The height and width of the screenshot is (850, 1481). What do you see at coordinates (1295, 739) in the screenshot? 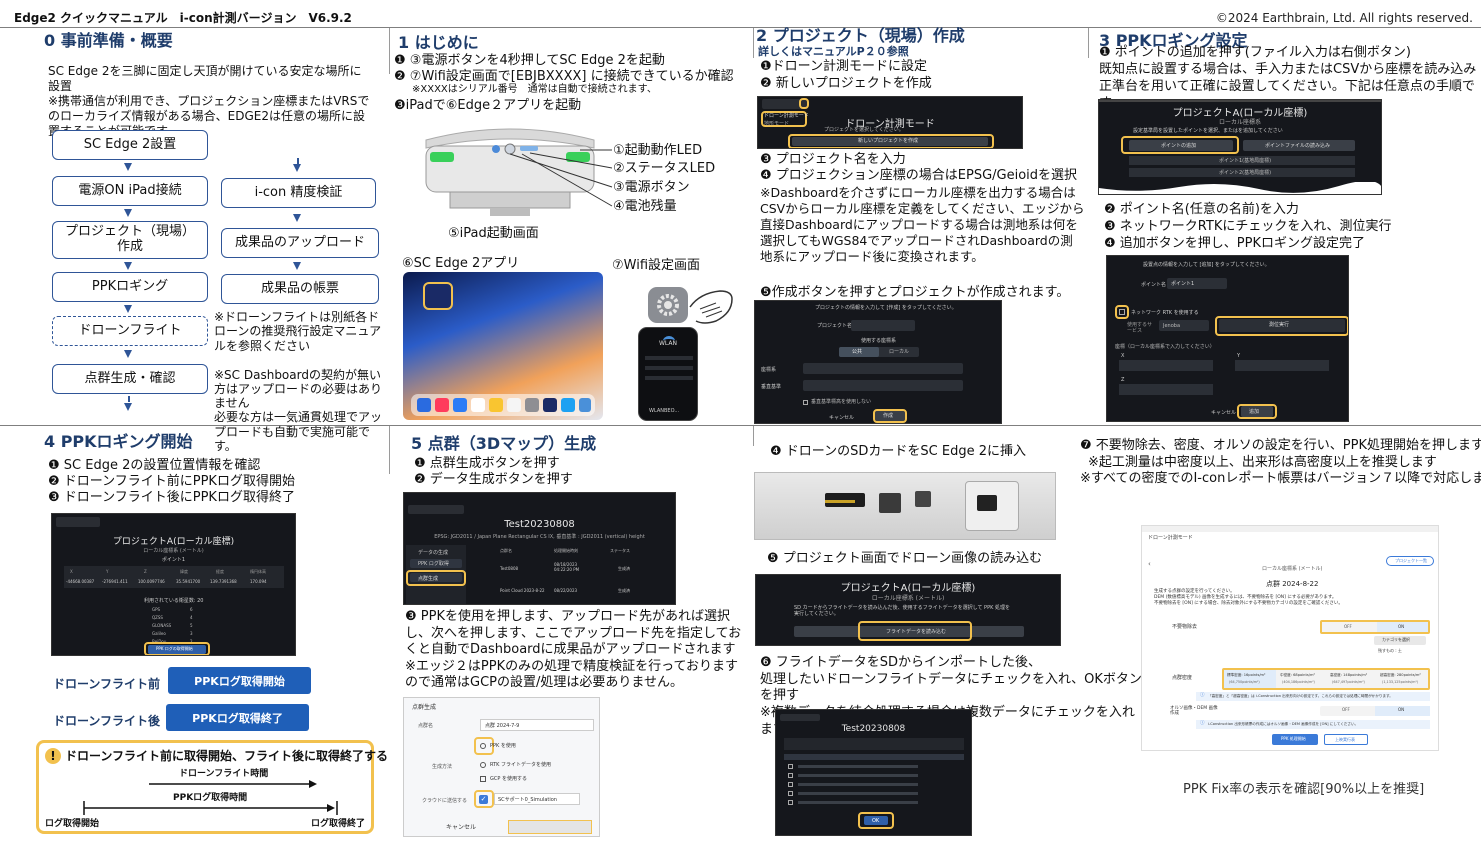
I see `ppk-process-start-button: PPK 処理開始` at bounding box center [1295, 739].